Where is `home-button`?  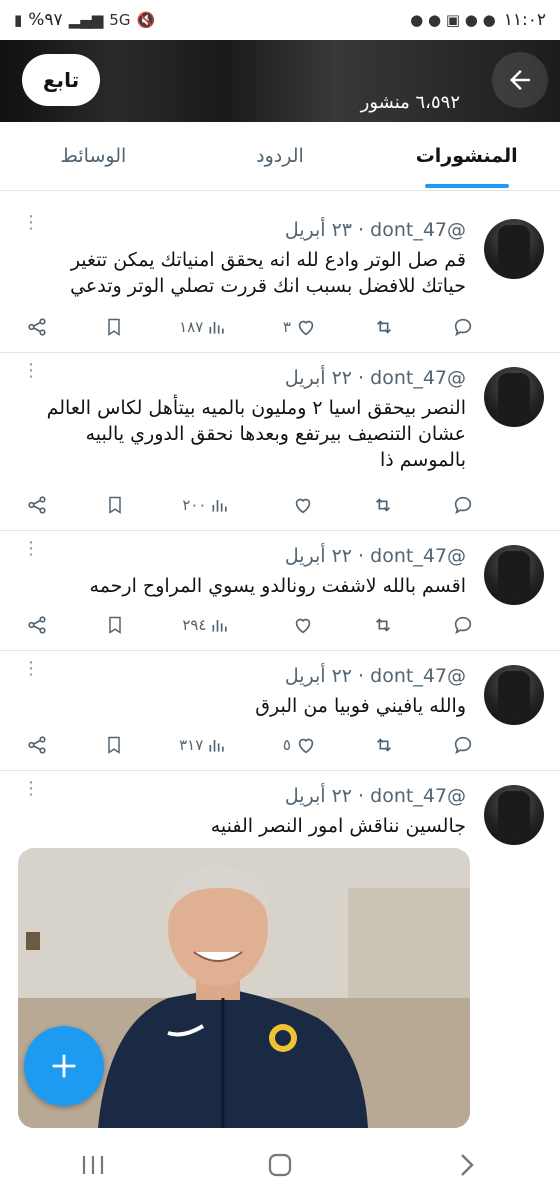
home-button is located at coordinates (280, 1165).